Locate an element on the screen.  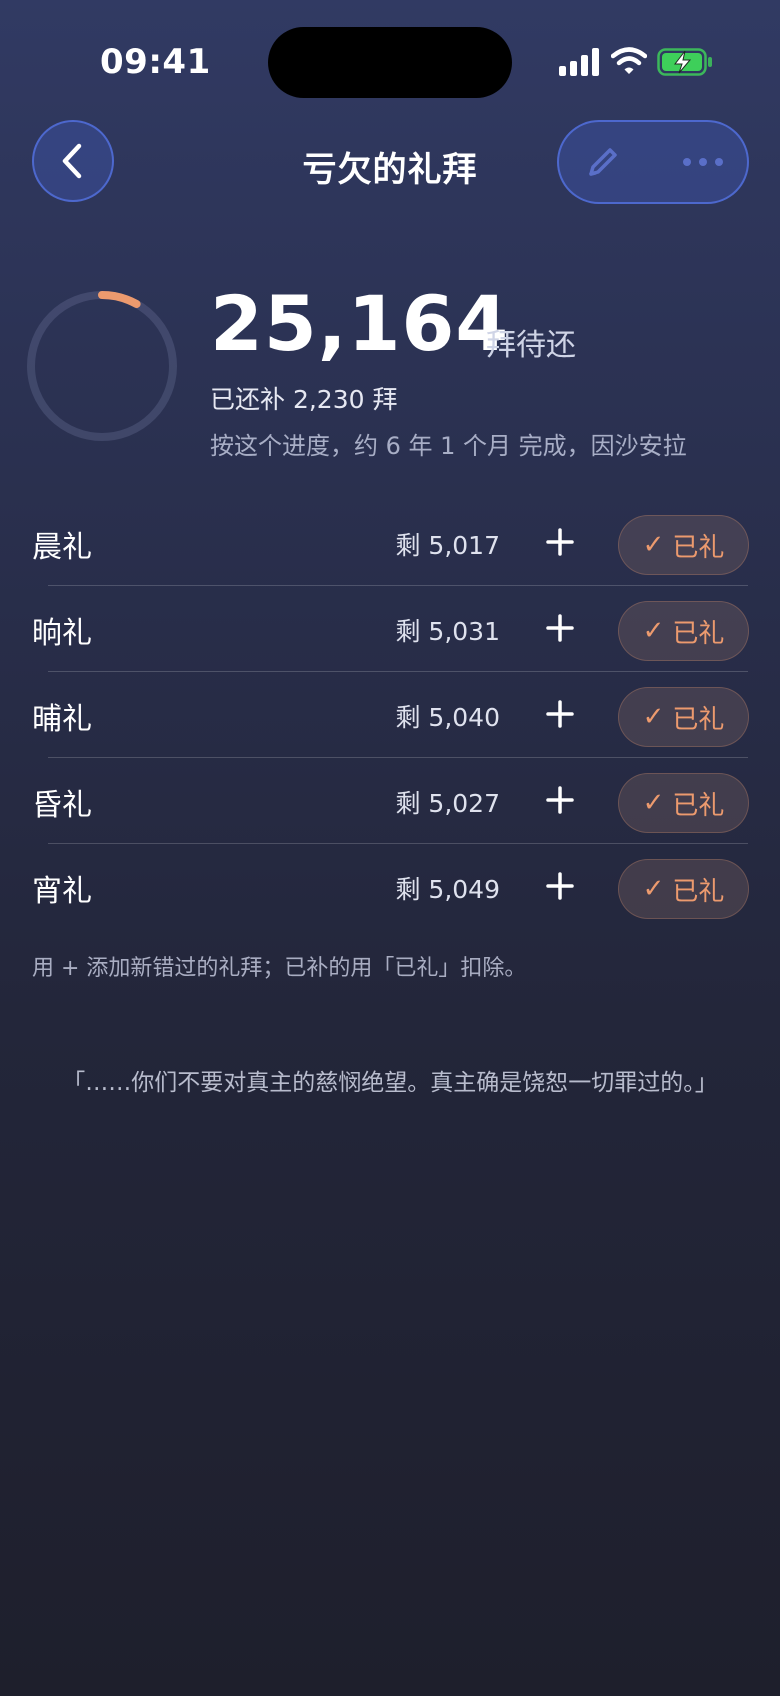
prayer-row-maghrib: 昏礼 剩 5,027 ✓ 已礼 is located at coordinates (390, 801).